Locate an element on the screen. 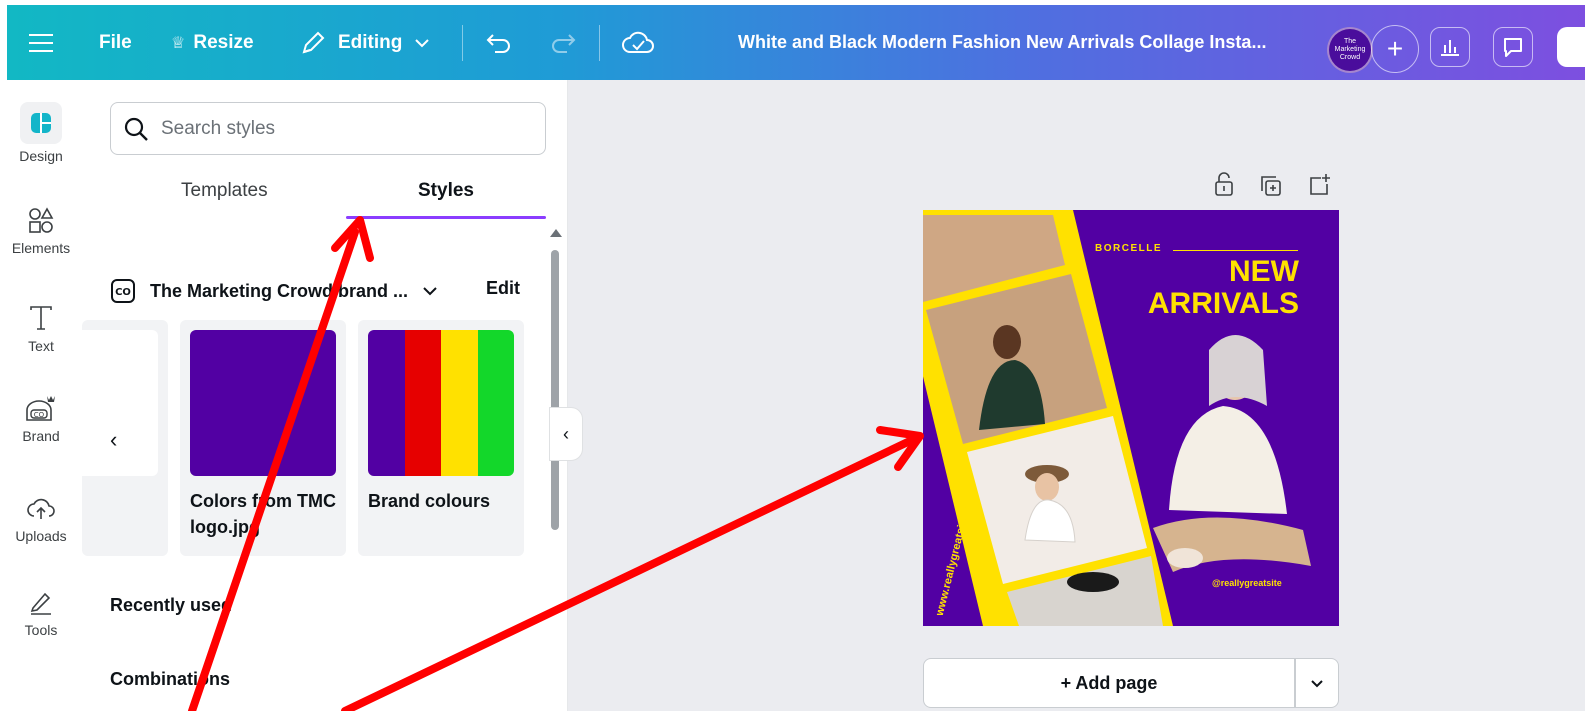 The width and height of the screenshot is (1585, 711). rail-item-tools: Tools is located at coordinates (41, 613).